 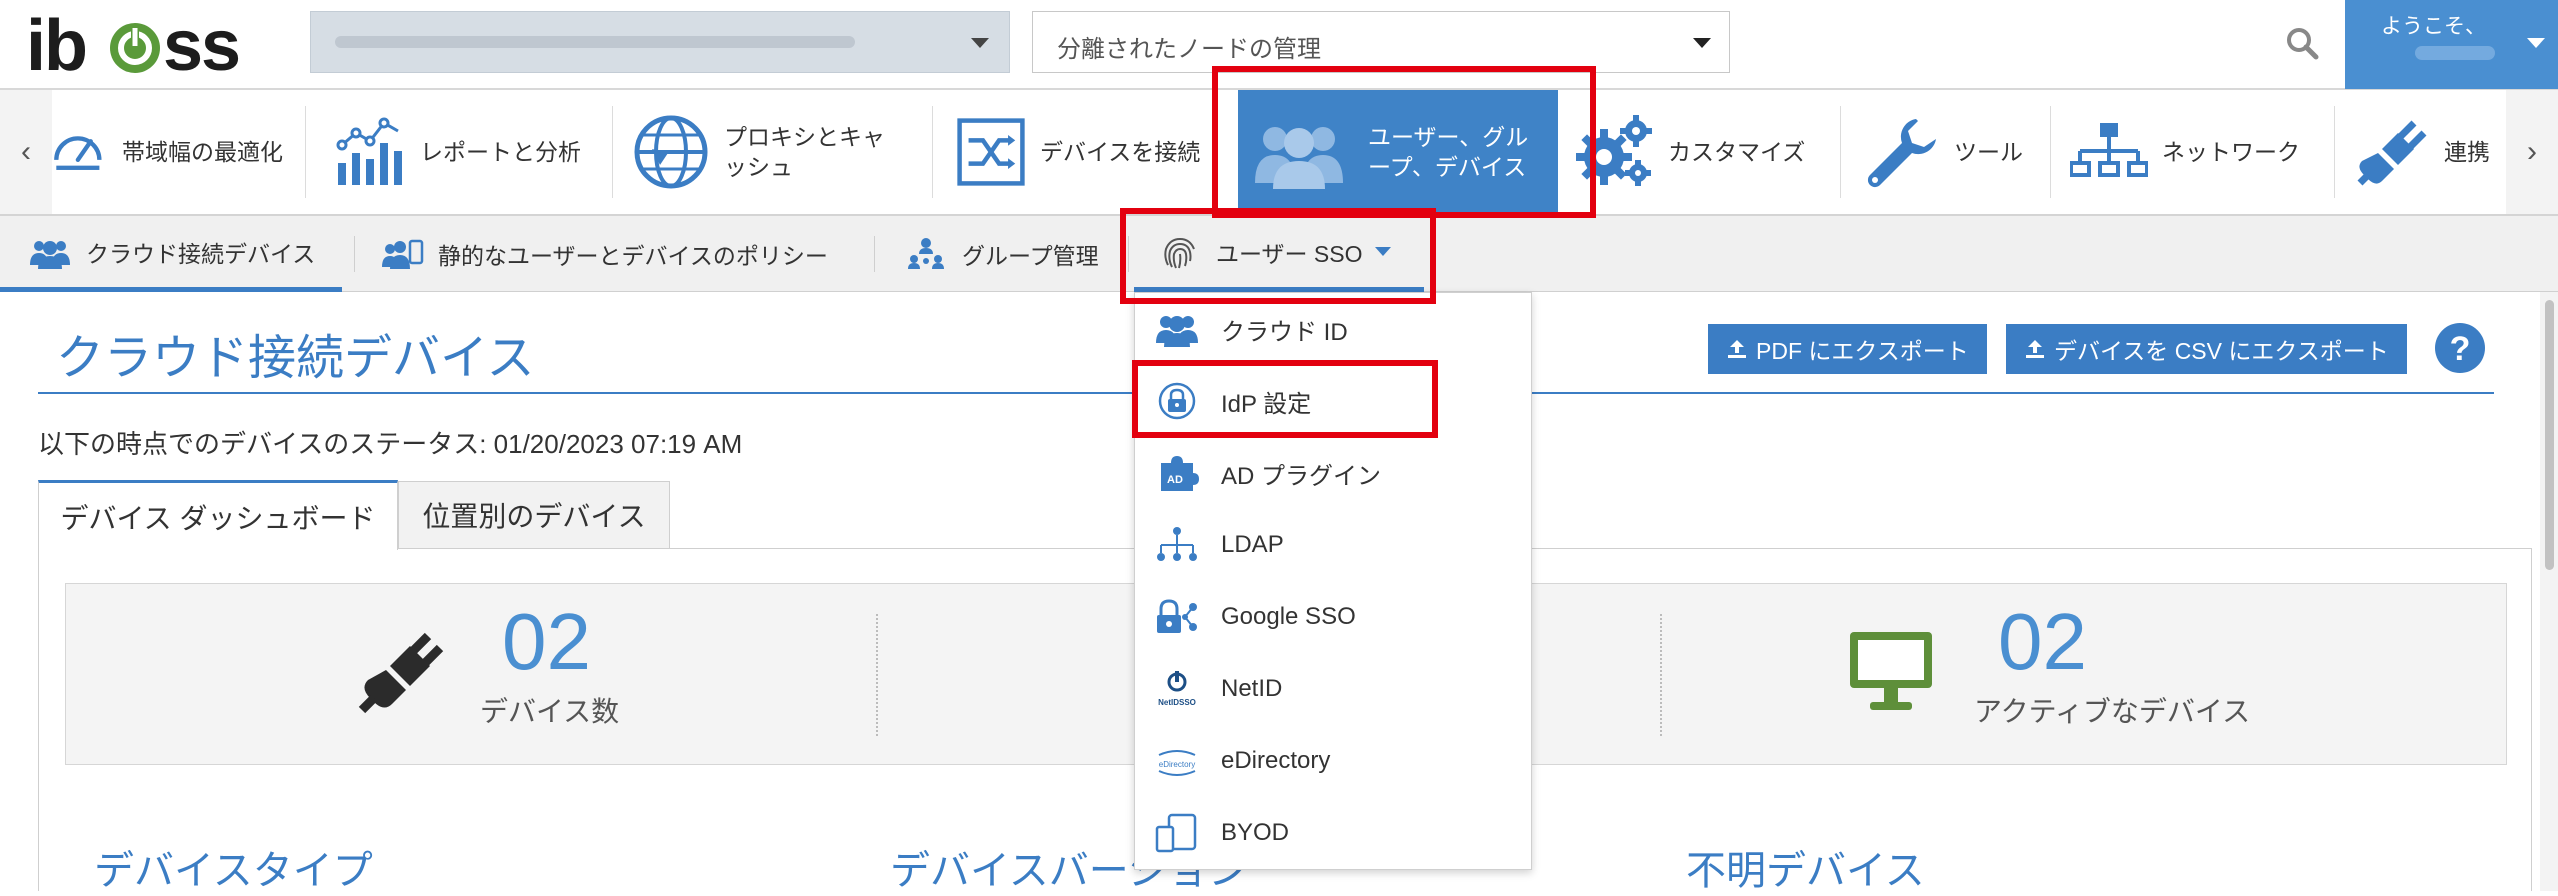 I want to click on chart-icon, so click(x=369, y=151).